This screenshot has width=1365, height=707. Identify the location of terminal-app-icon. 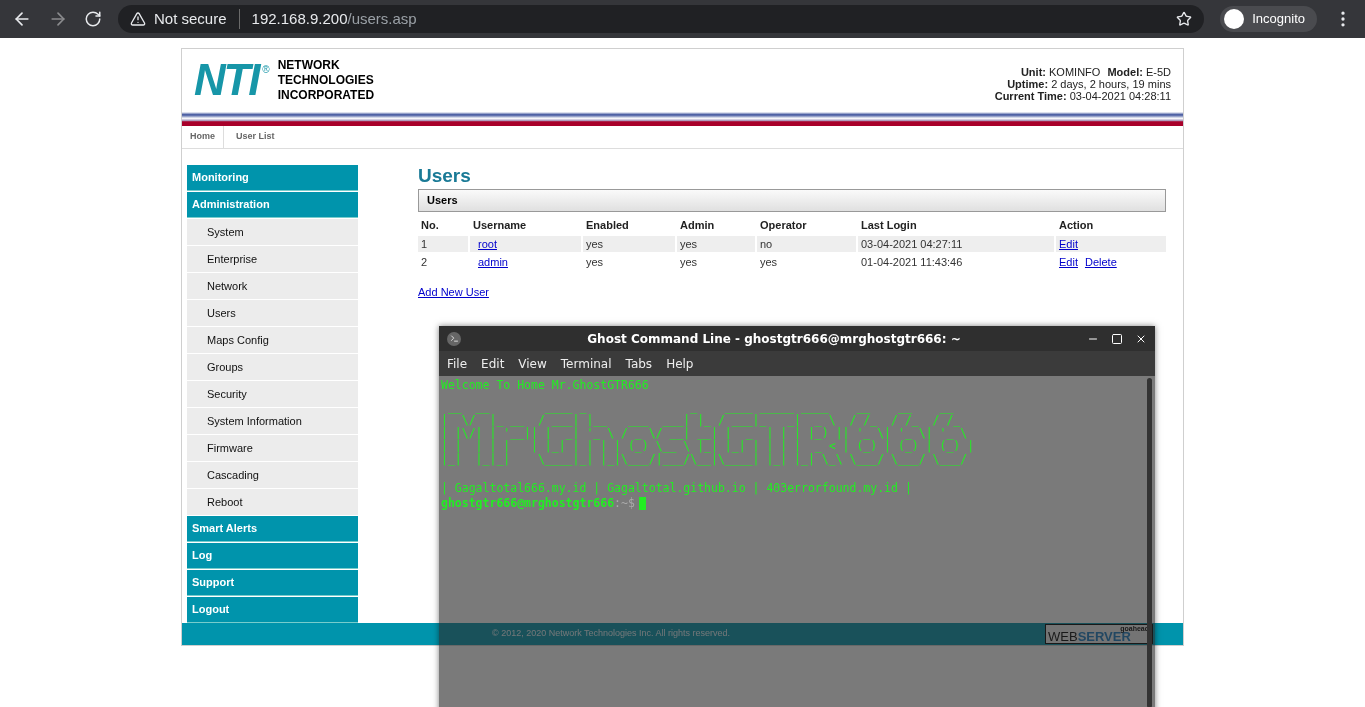
(454, 338).